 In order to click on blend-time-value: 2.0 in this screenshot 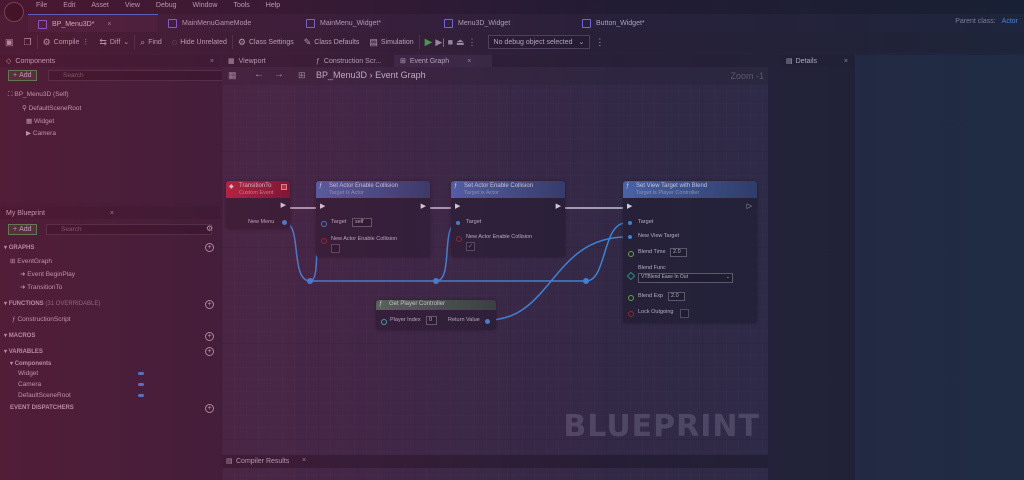, I will do `click(678, 252)`.